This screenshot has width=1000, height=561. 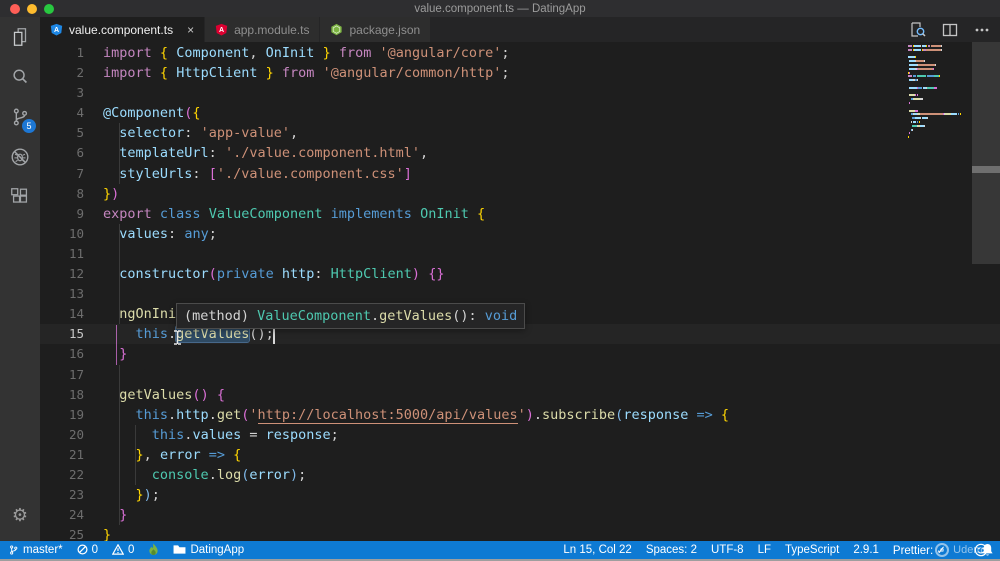 What do you see at coordinates (190, 30) in the screenshot?
I see `close-tab-icon: ×` at bounding box center [190, 30].